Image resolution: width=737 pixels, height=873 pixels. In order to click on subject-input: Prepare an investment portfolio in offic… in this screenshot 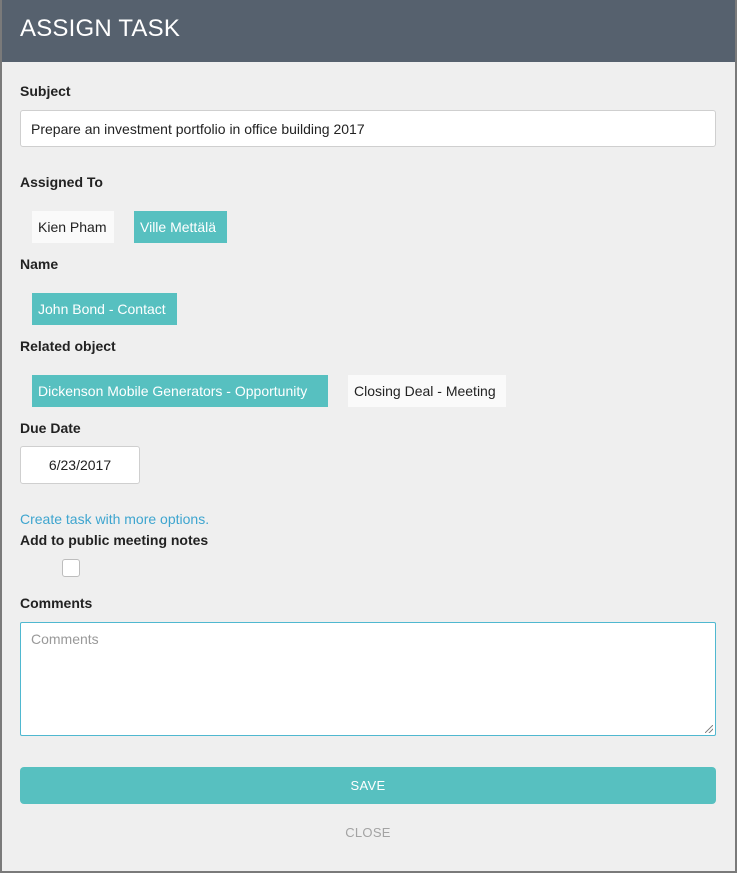, I will do `click(368, 128)`.